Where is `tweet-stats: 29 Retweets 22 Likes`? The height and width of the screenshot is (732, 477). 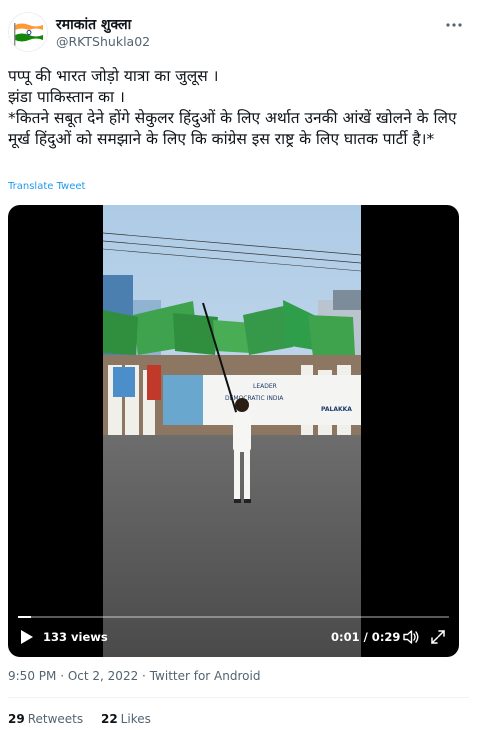 tweet-stats: 29 Retweets 22 Likes is located at coordinates (86, 719).